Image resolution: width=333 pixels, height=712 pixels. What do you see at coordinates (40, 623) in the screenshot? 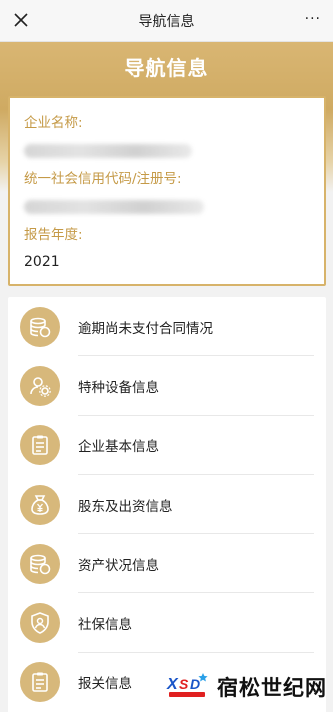
I see `shield-user-icon` at bounding box center [40, 623].